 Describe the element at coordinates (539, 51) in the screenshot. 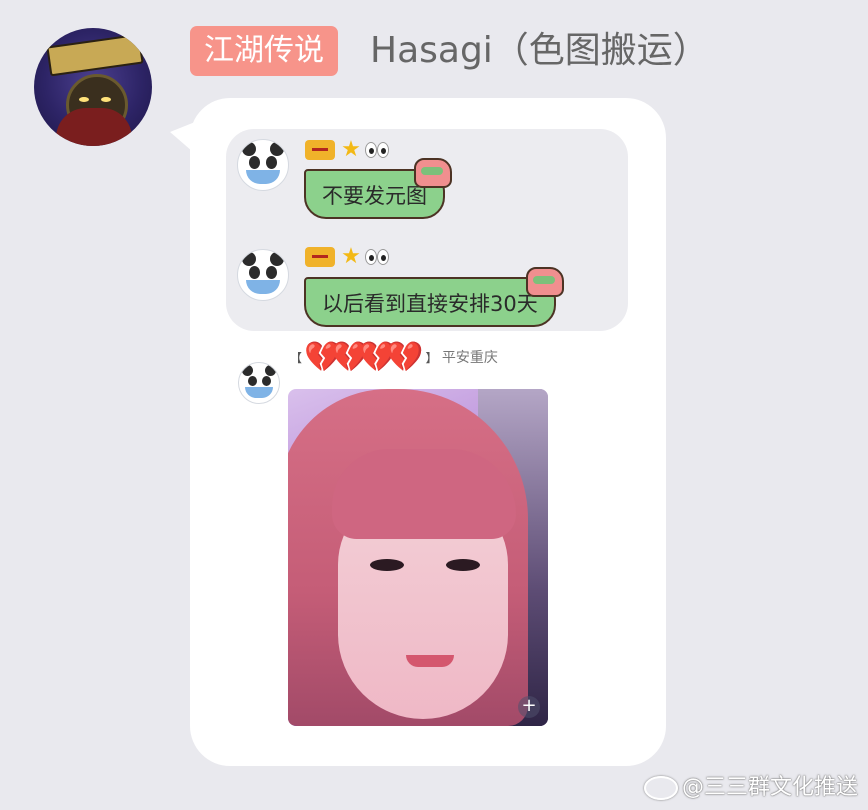

I see `sender-name: Hasagi（色图搬运）` at that location.